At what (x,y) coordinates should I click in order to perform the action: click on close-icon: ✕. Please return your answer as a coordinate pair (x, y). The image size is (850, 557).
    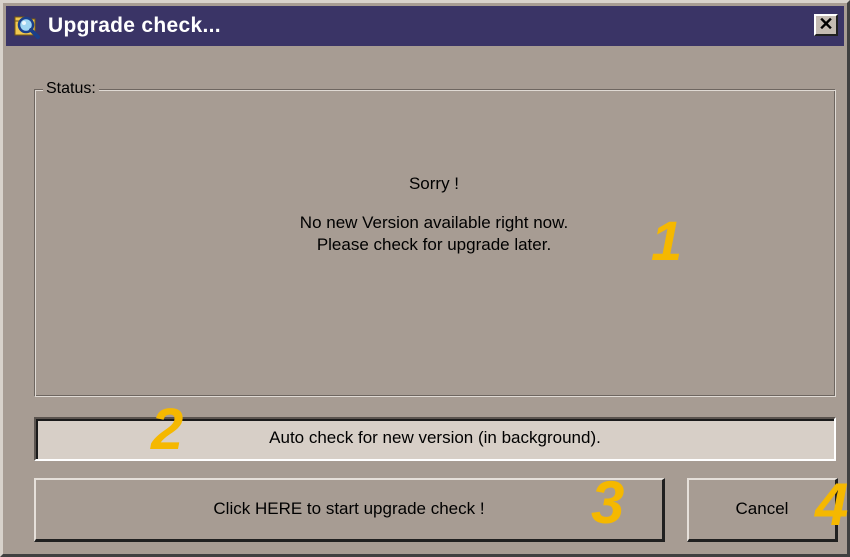
    Looking at the image, I should click on (826, 24).